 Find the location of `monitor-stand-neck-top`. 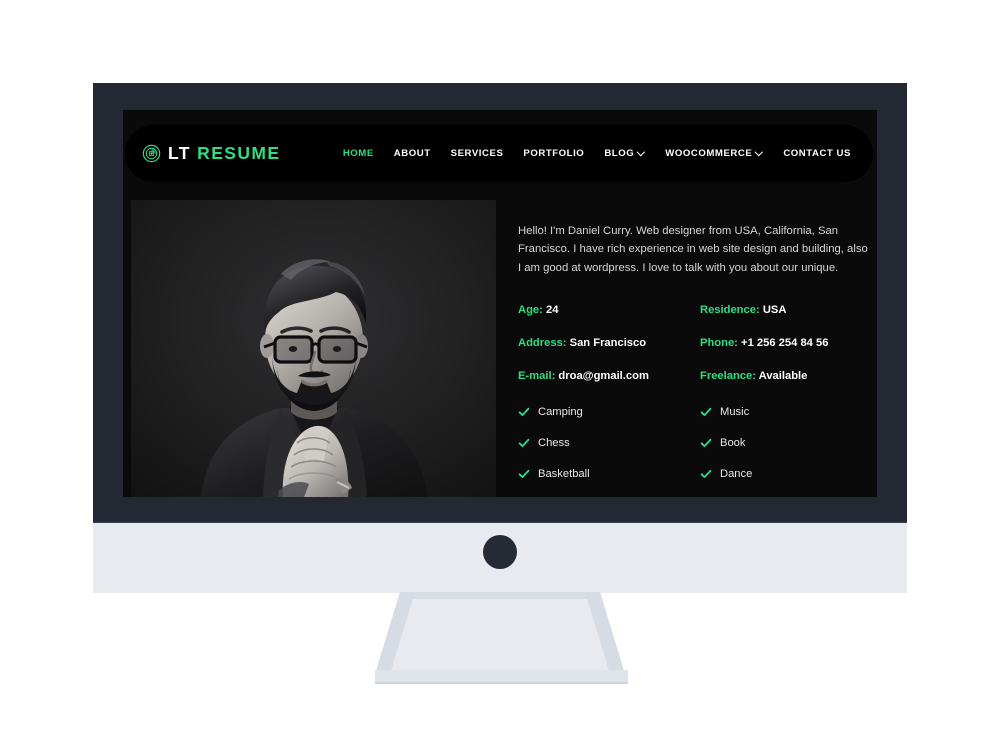

monitor-stand-neck-top is located at coordinates (500, 595).